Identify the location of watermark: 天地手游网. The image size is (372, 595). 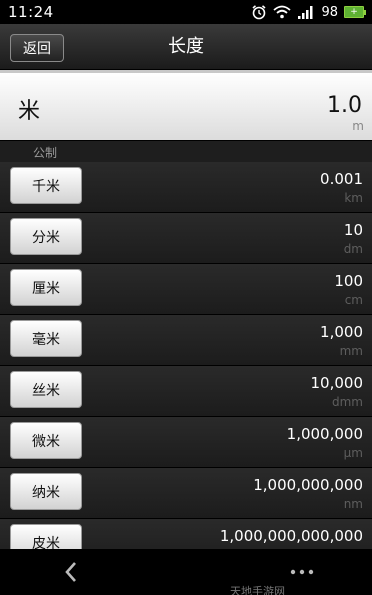
(257, 590).